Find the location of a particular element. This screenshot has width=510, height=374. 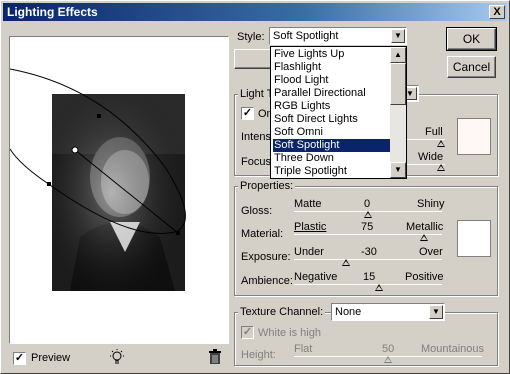

properties-color-swatch is located at coordinates (474, 238).